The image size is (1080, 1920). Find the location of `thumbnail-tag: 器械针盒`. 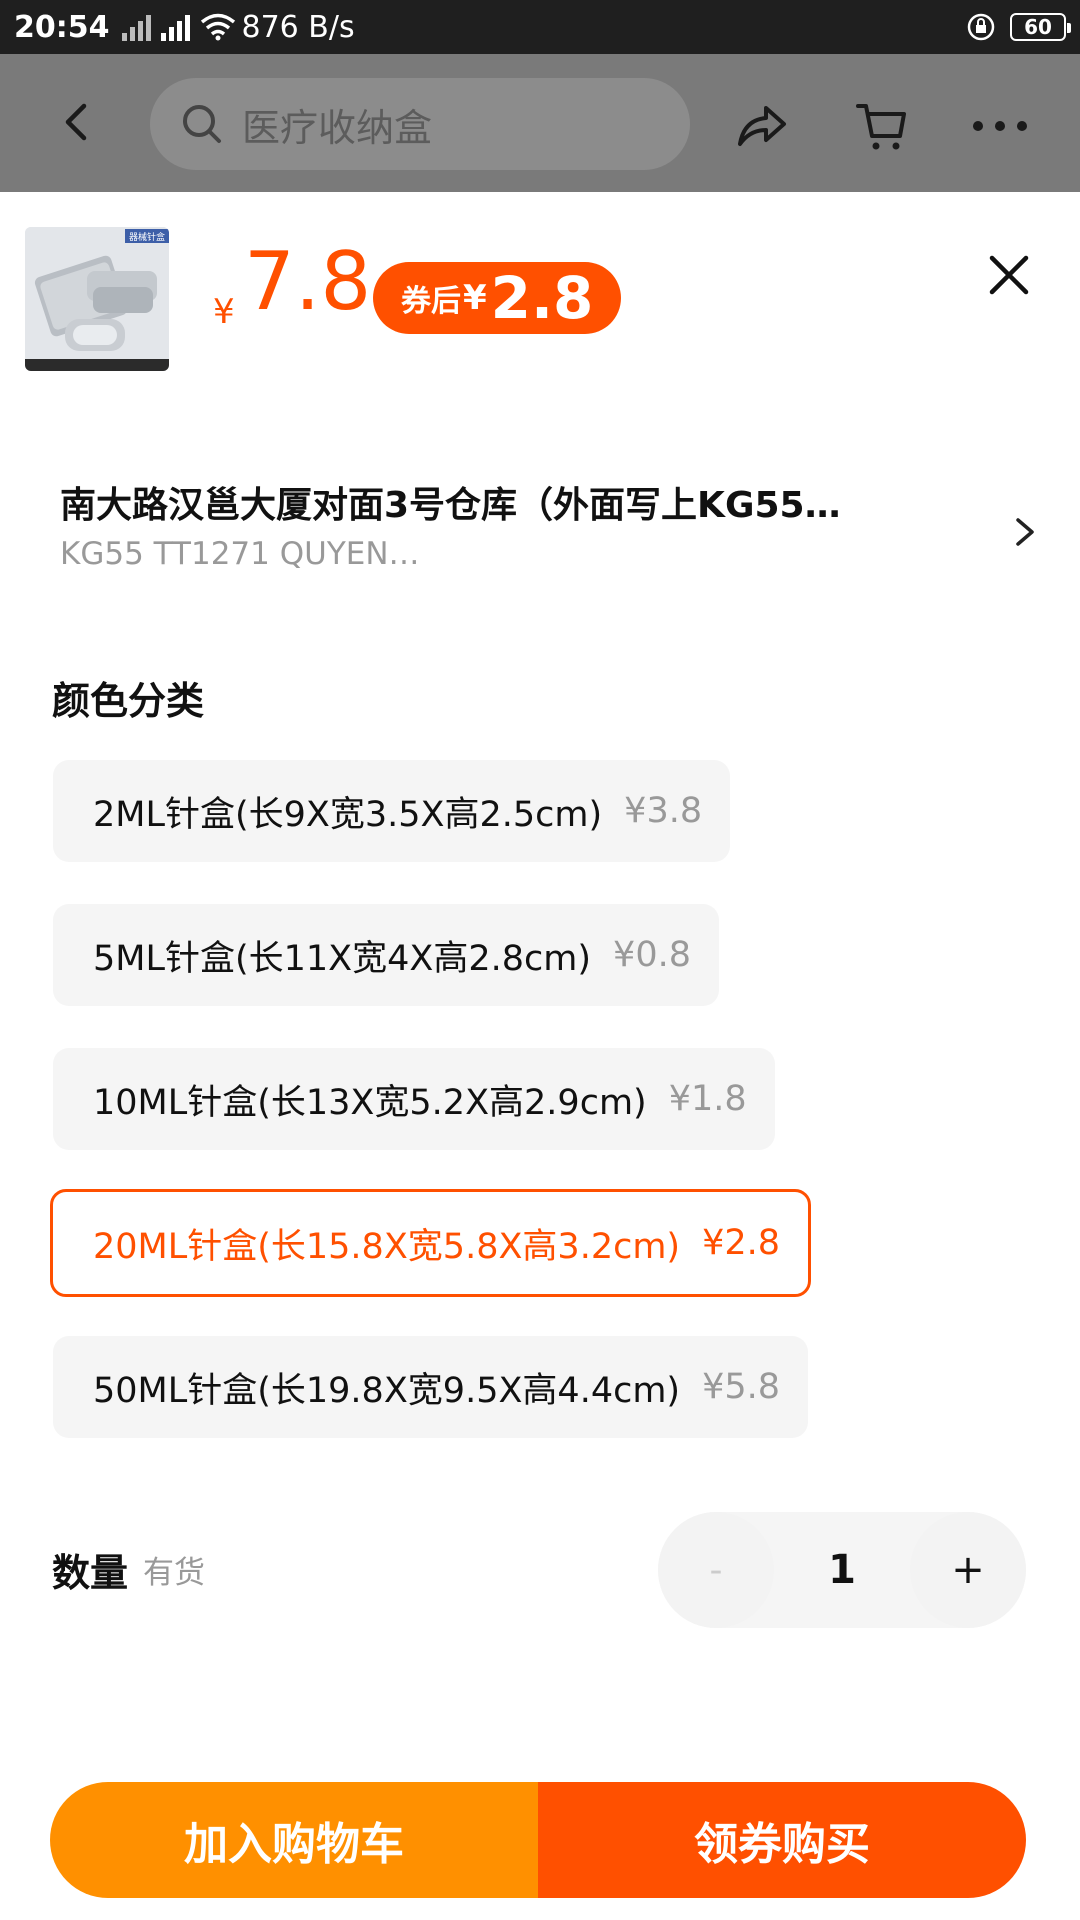

thumbnail-tag: 器械针盒 is located at coordinates (147, 237).